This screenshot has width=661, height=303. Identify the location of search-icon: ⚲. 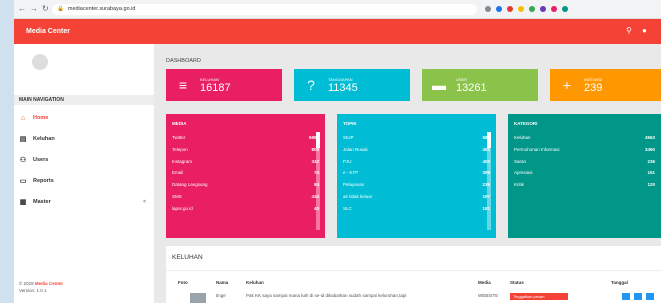
(629, 30).